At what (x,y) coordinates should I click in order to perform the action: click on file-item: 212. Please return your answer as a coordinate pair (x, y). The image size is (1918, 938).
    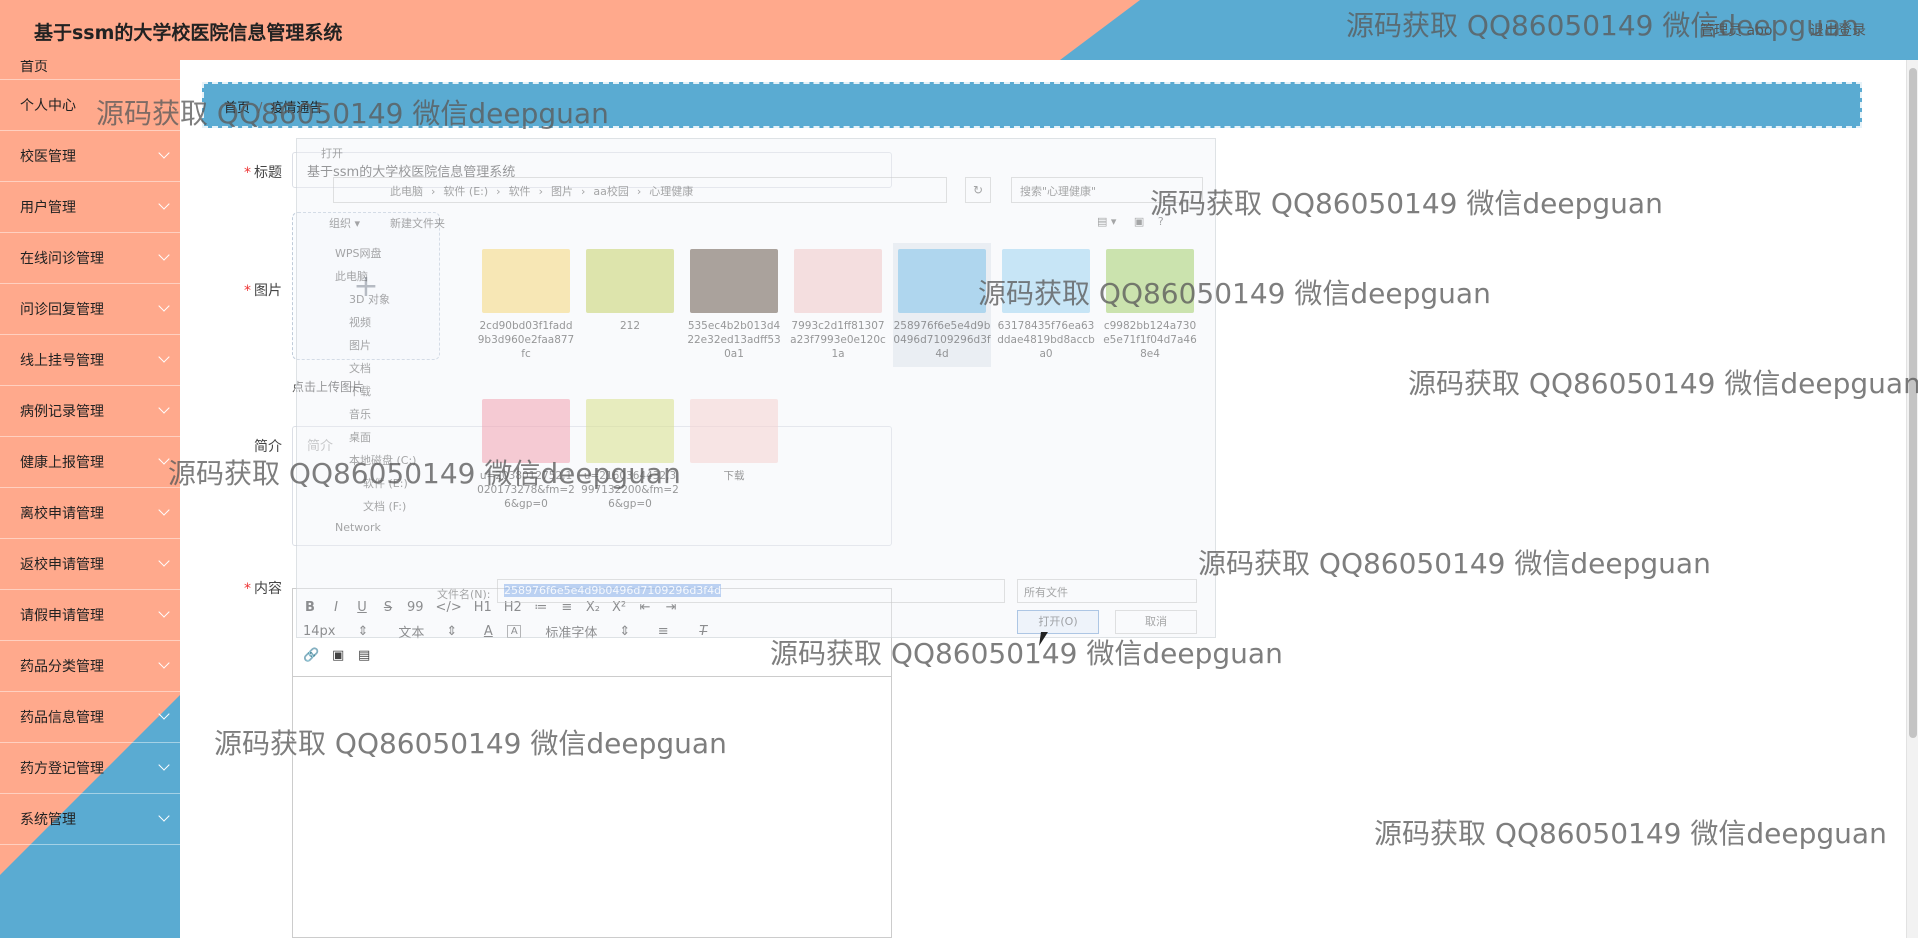
    Looking at the image, I should click on (630, 291).